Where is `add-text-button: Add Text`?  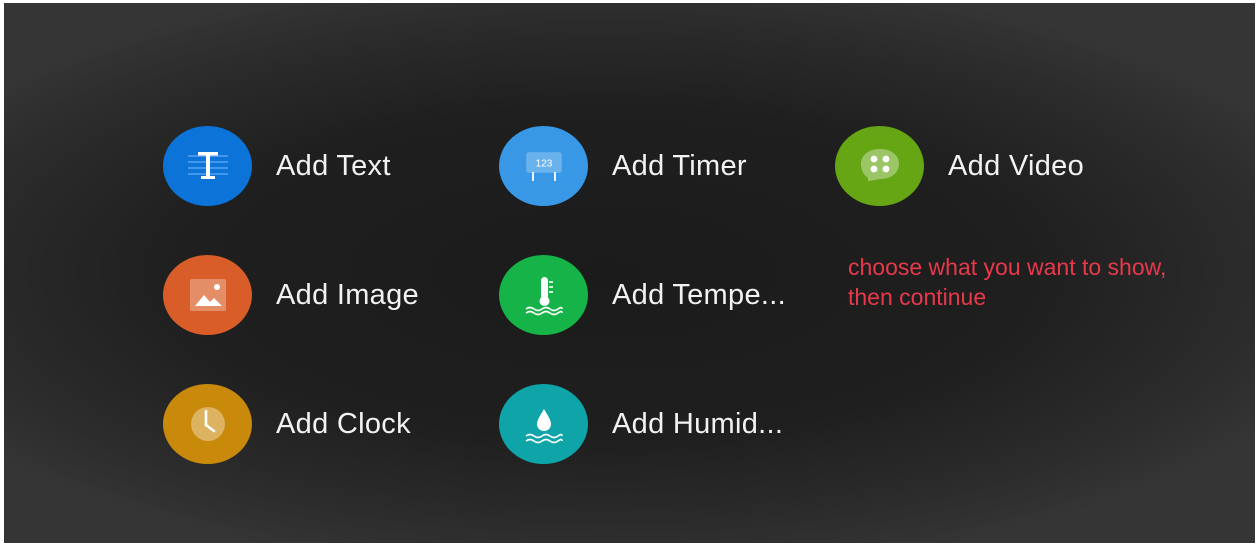
add-text-button: Add Text is located at coordinates (277, 166).